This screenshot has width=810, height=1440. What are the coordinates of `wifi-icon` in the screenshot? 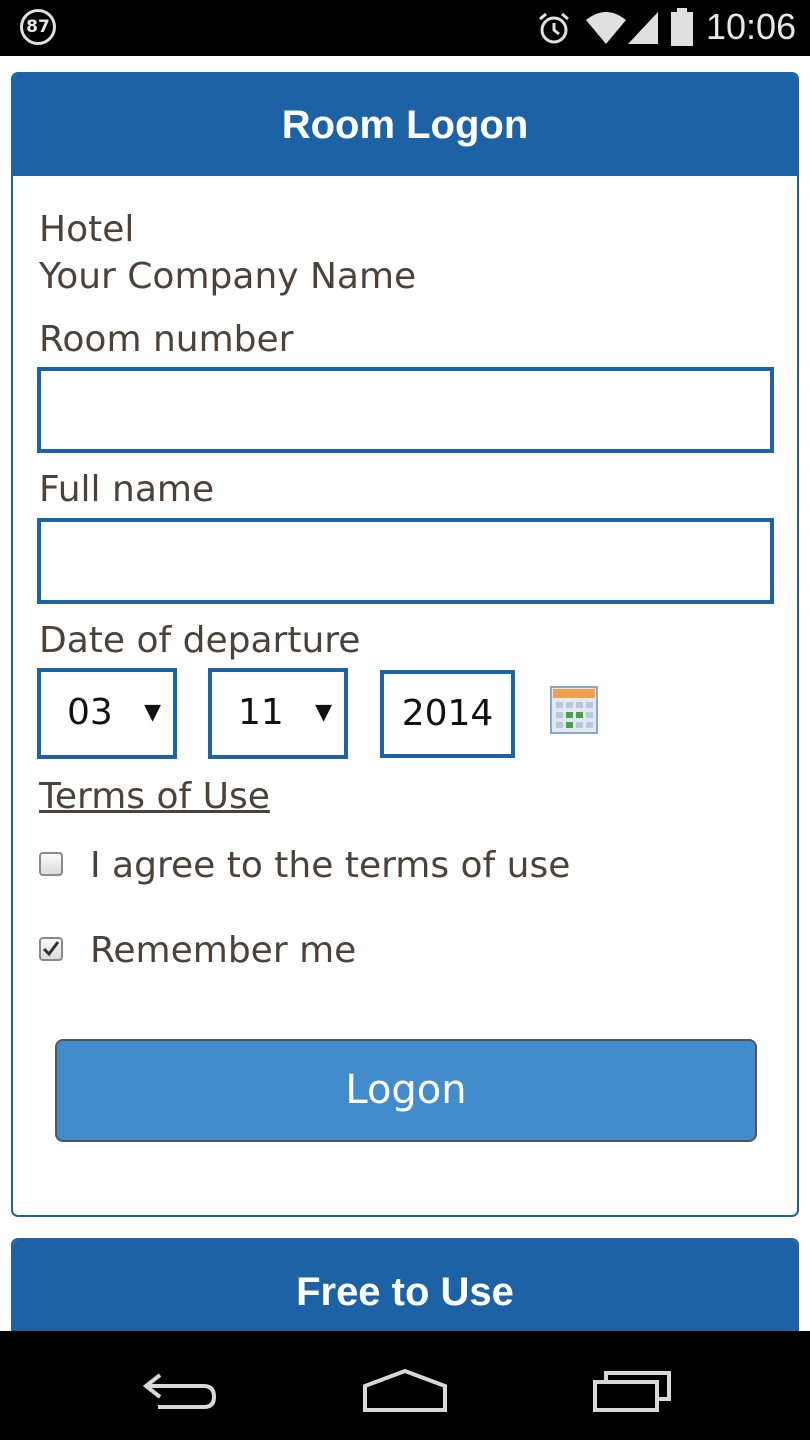 It's located at (606, 28).